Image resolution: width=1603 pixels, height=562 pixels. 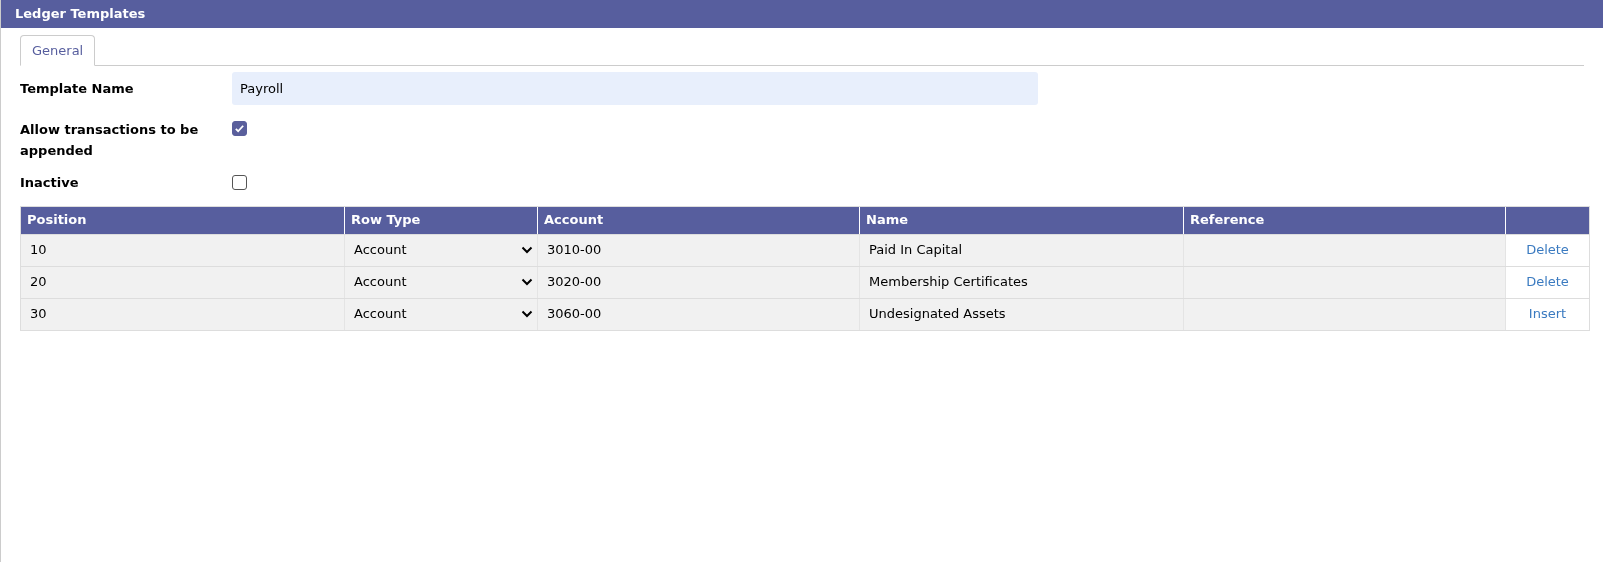 I want to click on field-label: Allow transactions to be appended, so click(x=110, y=140).